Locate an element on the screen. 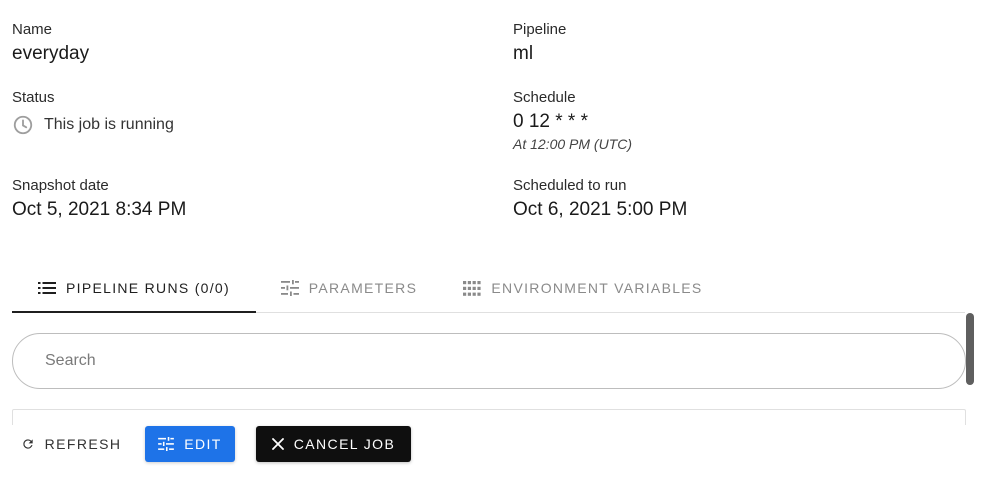 This screenshot has height=484, width=994. status-field: Status This job is running is located at coordinates (93, 112).